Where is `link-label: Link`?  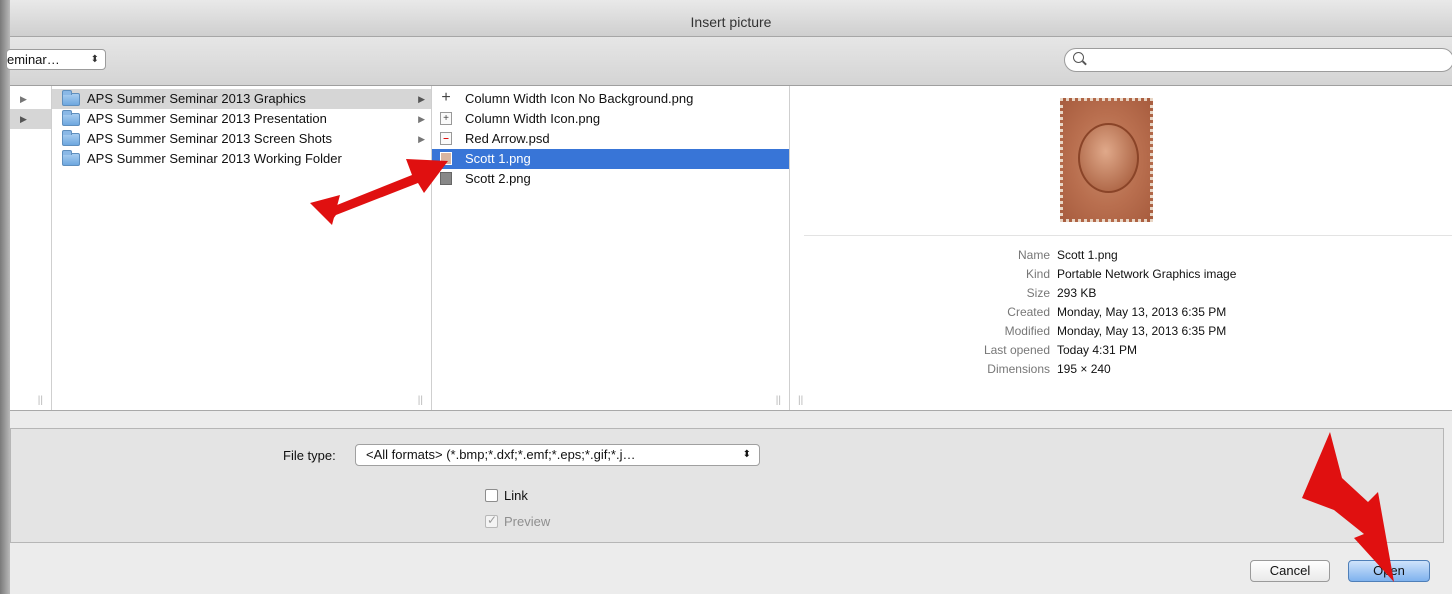 link-label: Link is located at coordinates (516, 495).